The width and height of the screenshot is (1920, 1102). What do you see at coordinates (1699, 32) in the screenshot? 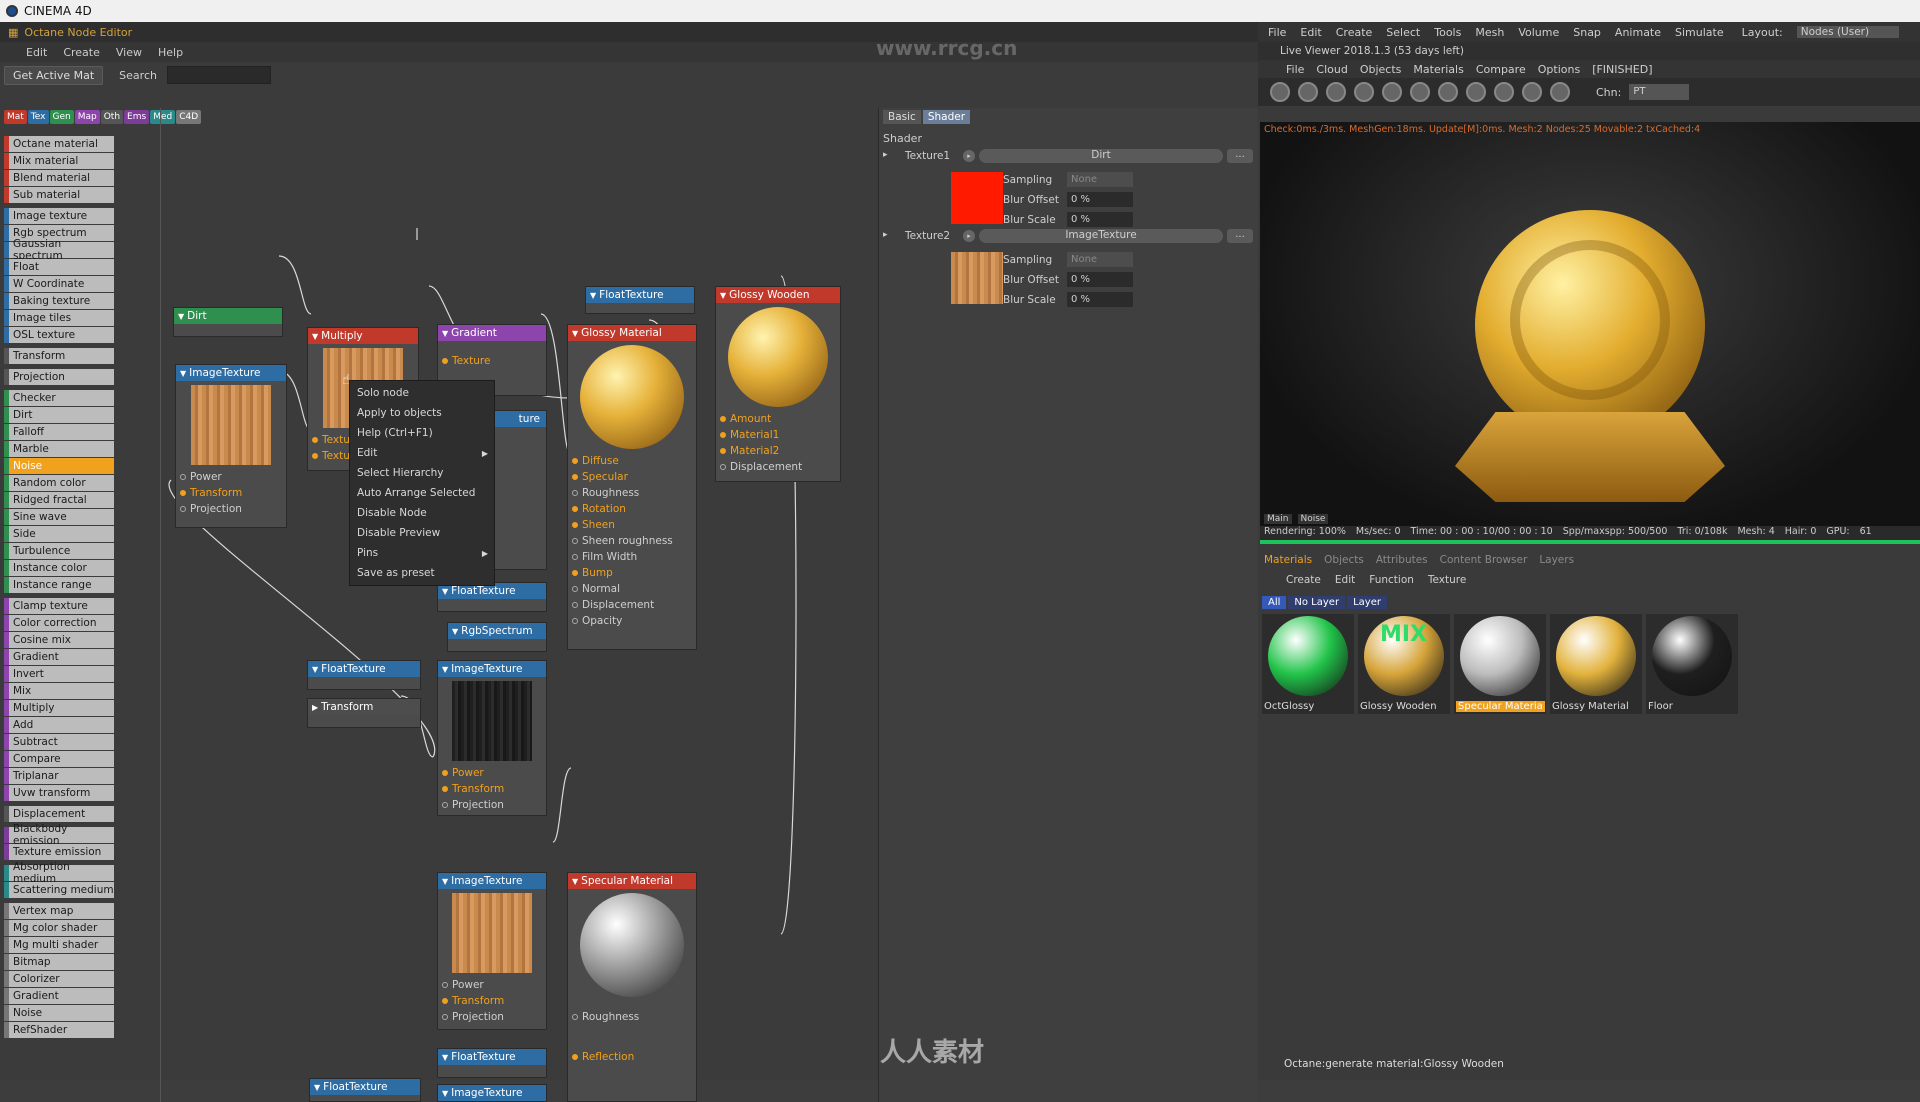
I see `menu-simulate: Simulate` at bounding box center [1699, 32].